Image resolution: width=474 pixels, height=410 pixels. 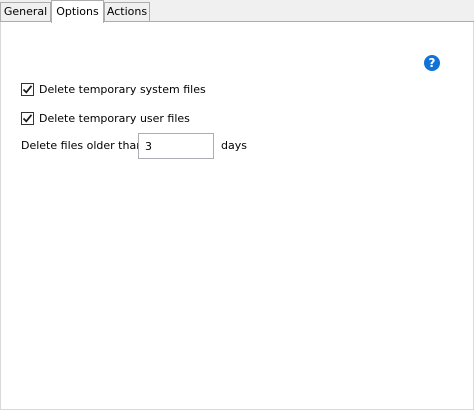 I want to click on tab-options: Options, so click(x=77, y=11).